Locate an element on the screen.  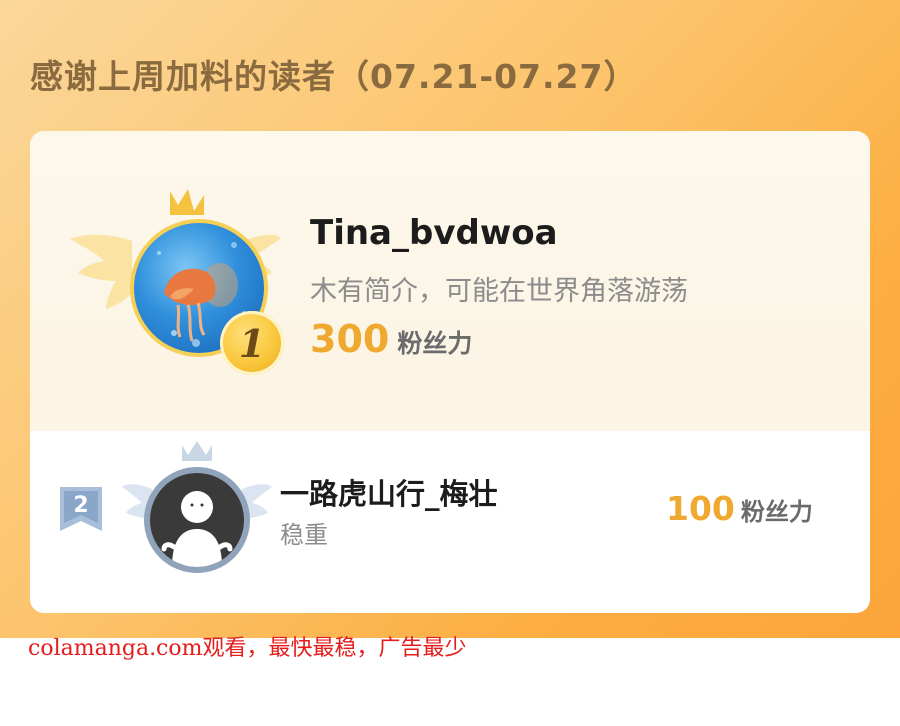
first-place-bio: 木有简介，可能在世界角落游荡 is located at coordinates (499, 291).